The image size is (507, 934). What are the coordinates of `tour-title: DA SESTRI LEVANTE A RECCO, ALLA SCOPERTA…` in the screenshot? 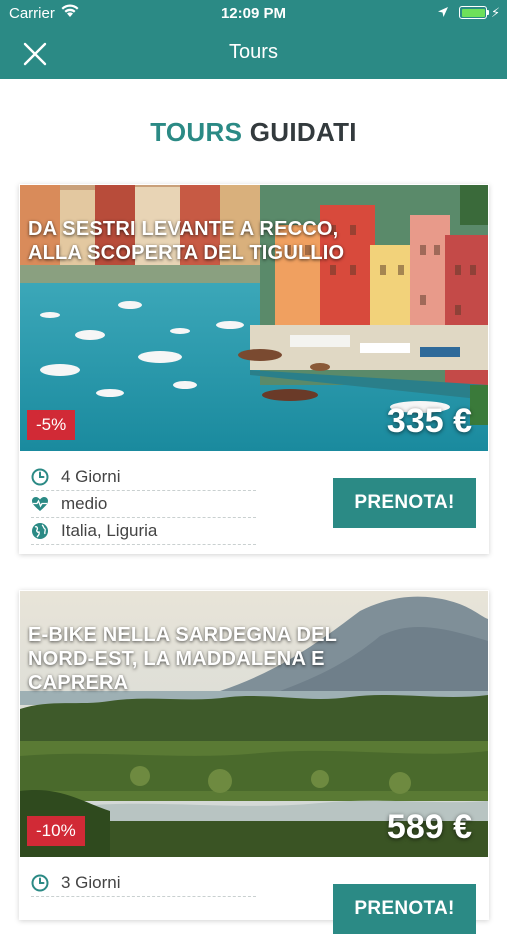 It's located at (203, 241).